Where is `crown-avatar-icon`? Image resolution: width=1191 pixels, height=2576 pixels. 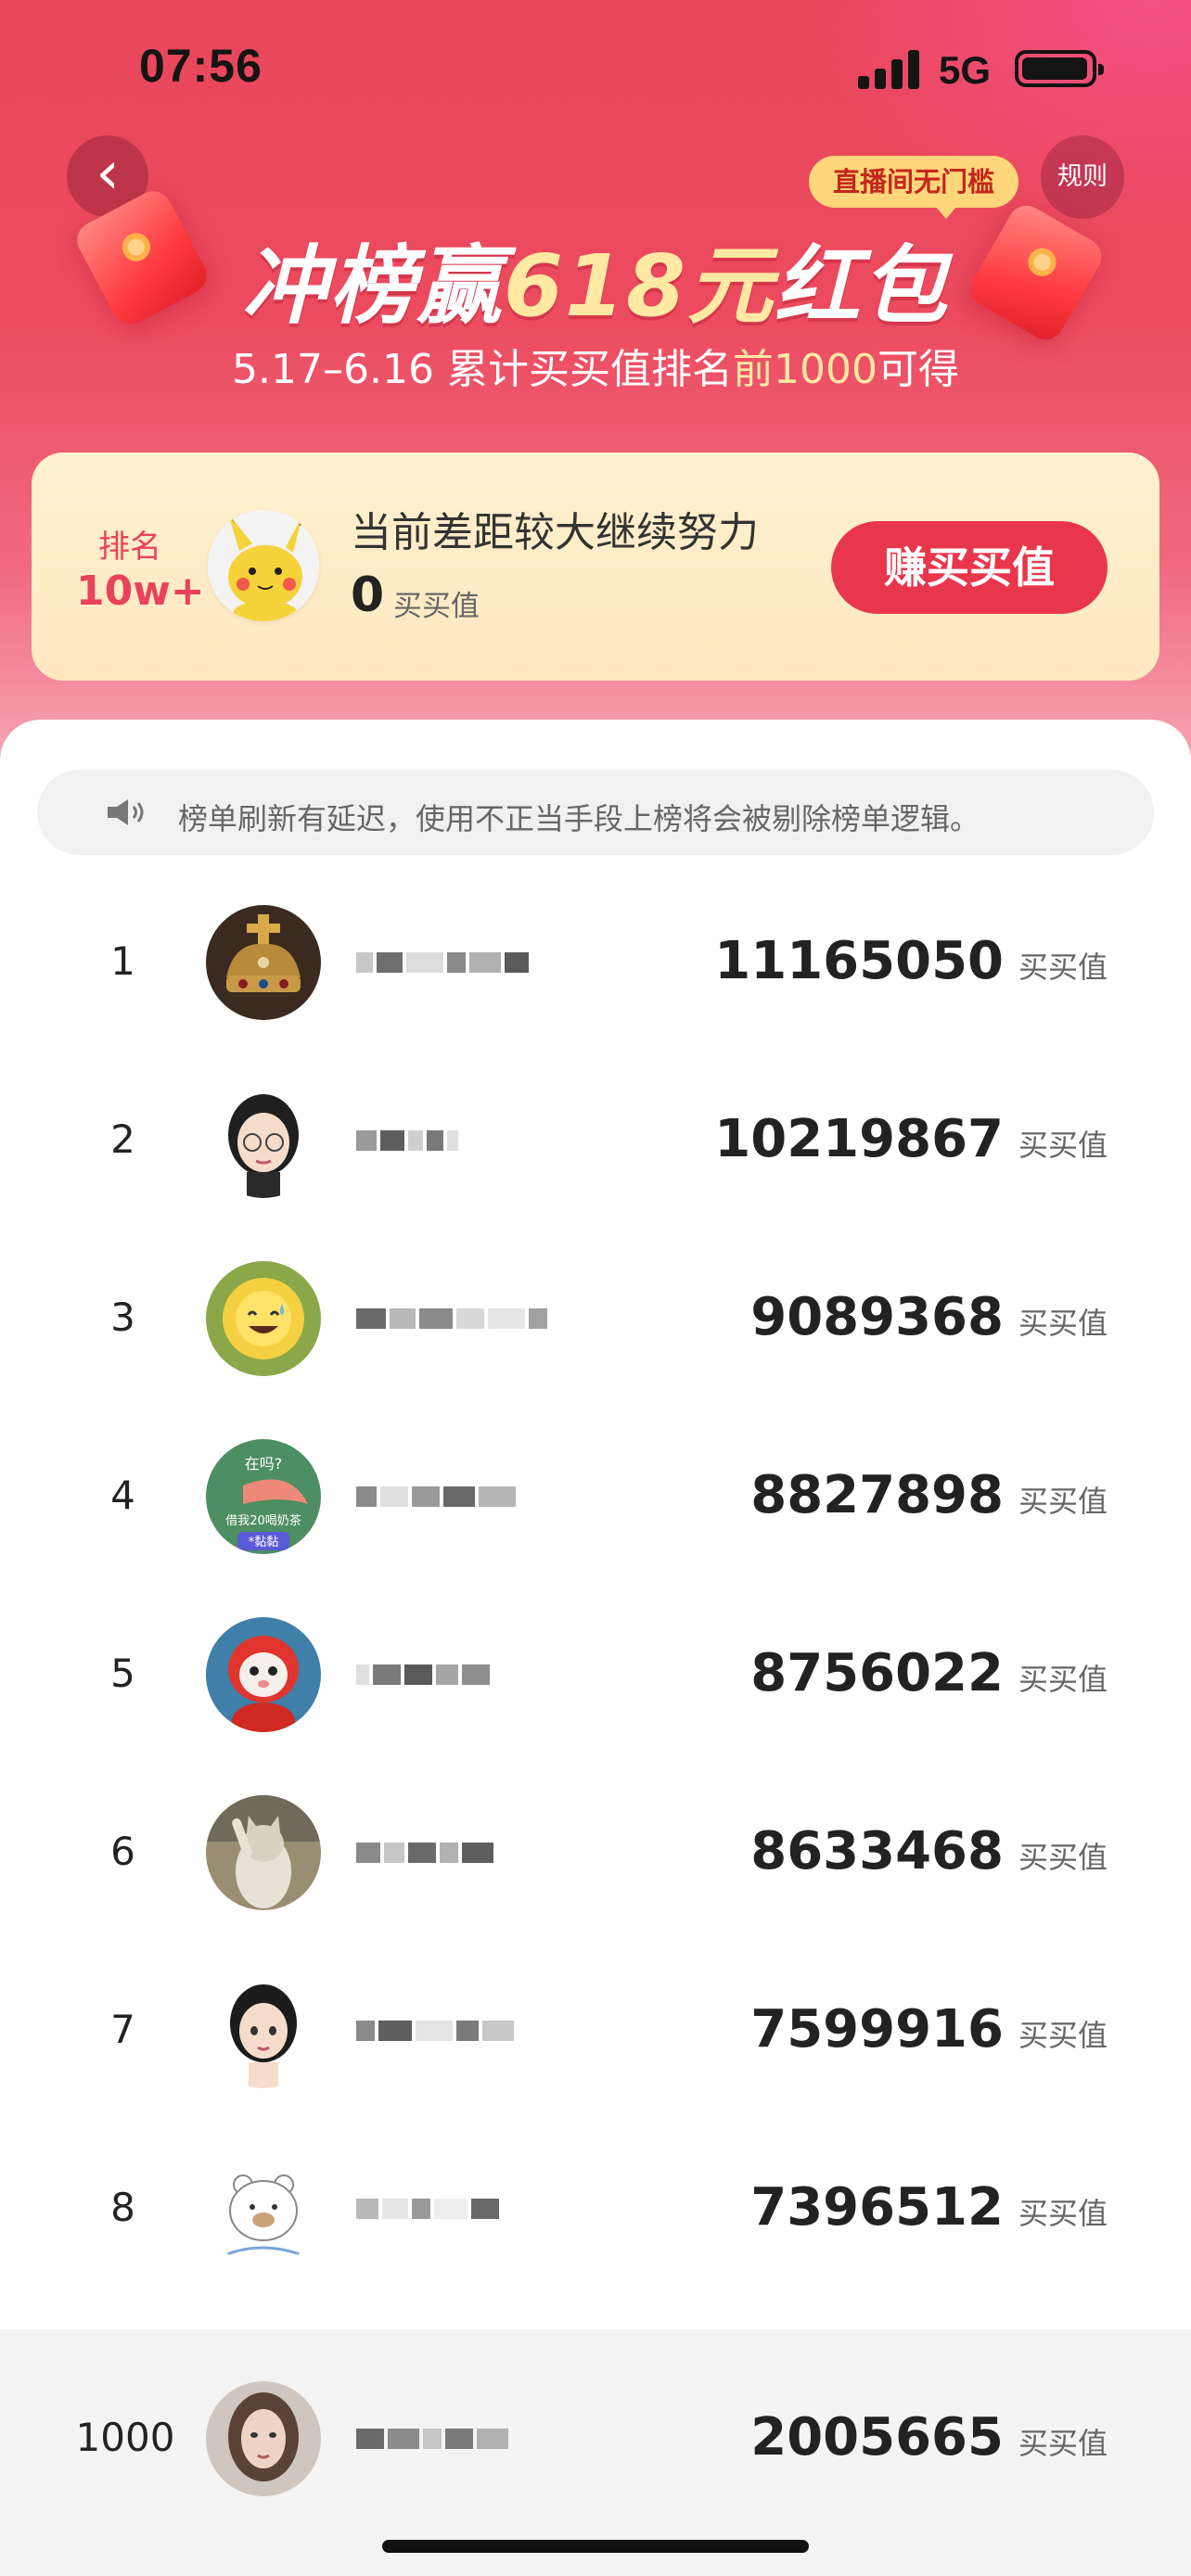 crown-avatar-icon is located at coordinates (263, 963).